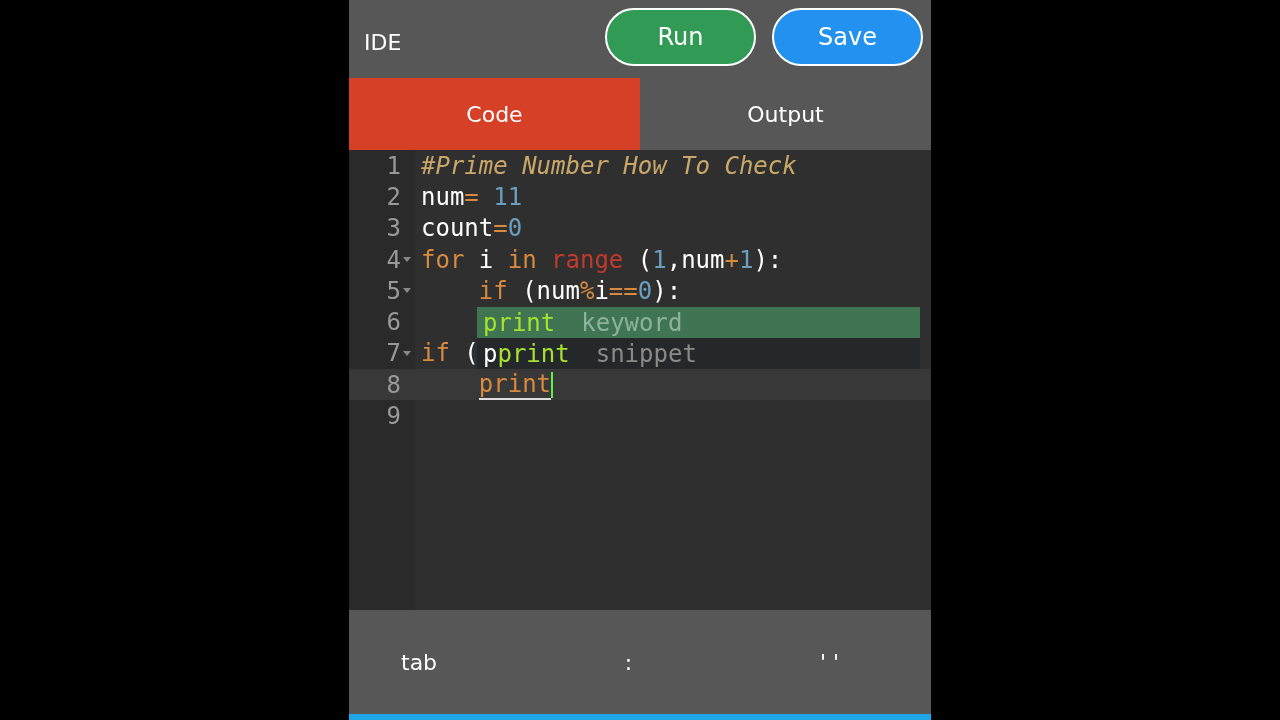 This screenshot has width=1280, height=720. Describe the element at coordinates (550, 290) in the screenshot. I see `code-text: (num` at that location.